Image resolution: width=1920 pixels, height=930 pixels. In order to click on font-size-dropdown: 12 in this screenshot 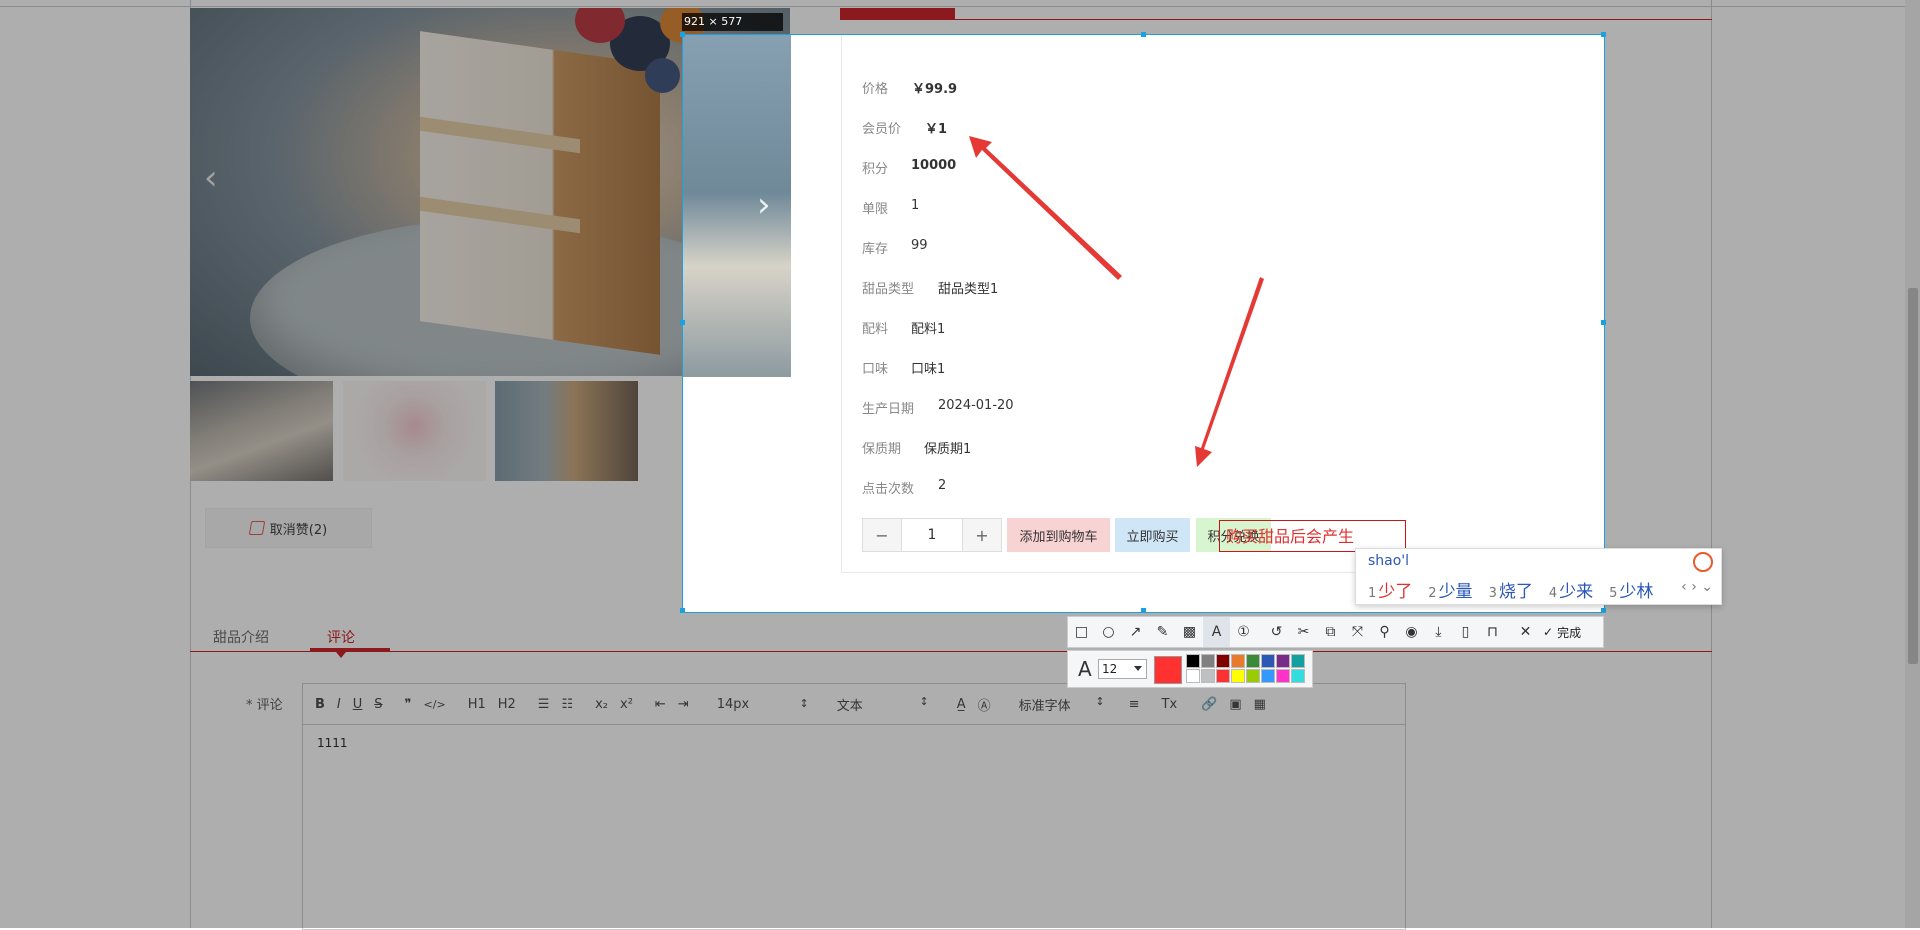, I will do `click(1122, 669)`.